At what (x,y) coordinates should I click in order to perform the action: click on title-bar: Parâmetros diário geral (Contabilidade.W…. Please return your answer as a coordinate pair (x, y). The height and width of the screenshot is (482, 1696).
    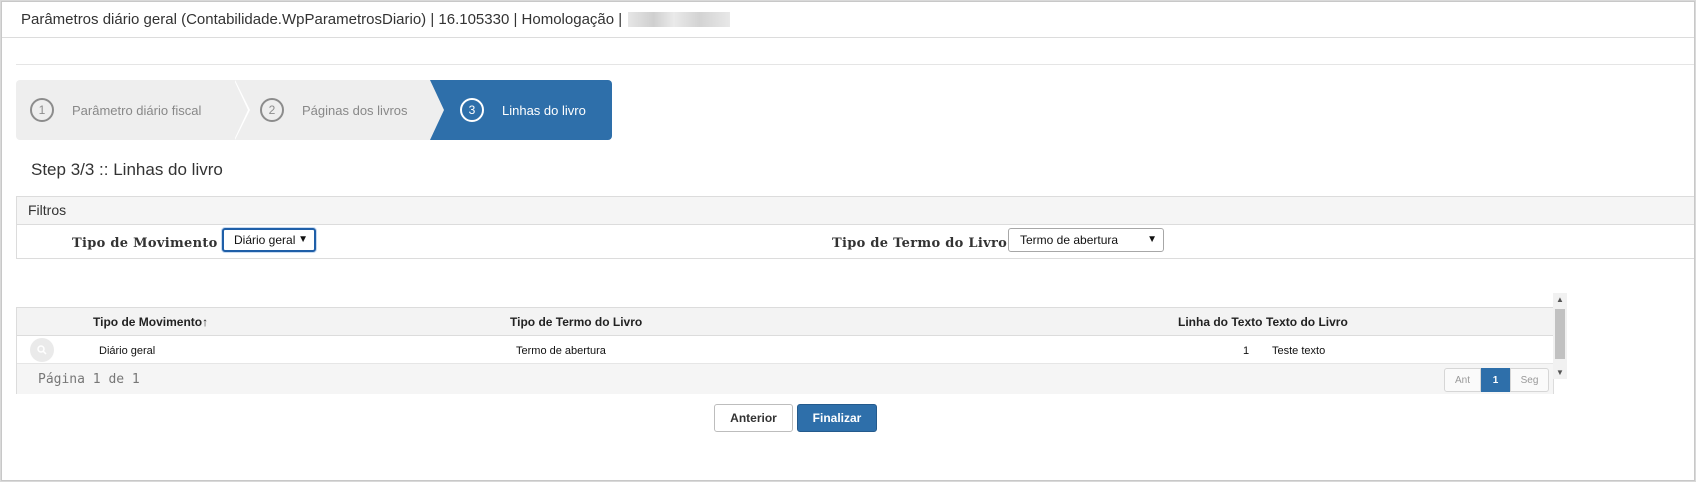
    Looking at the image, I should click on (848, 20).